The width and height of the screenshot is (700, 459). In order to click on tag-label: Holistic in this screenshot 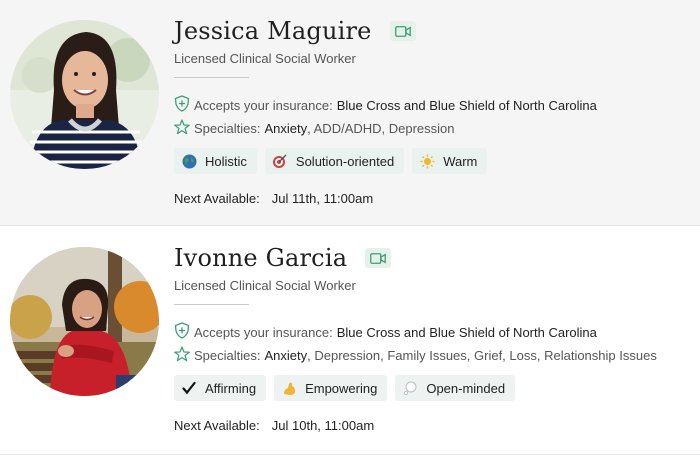, I will do `click(226, 161)`.